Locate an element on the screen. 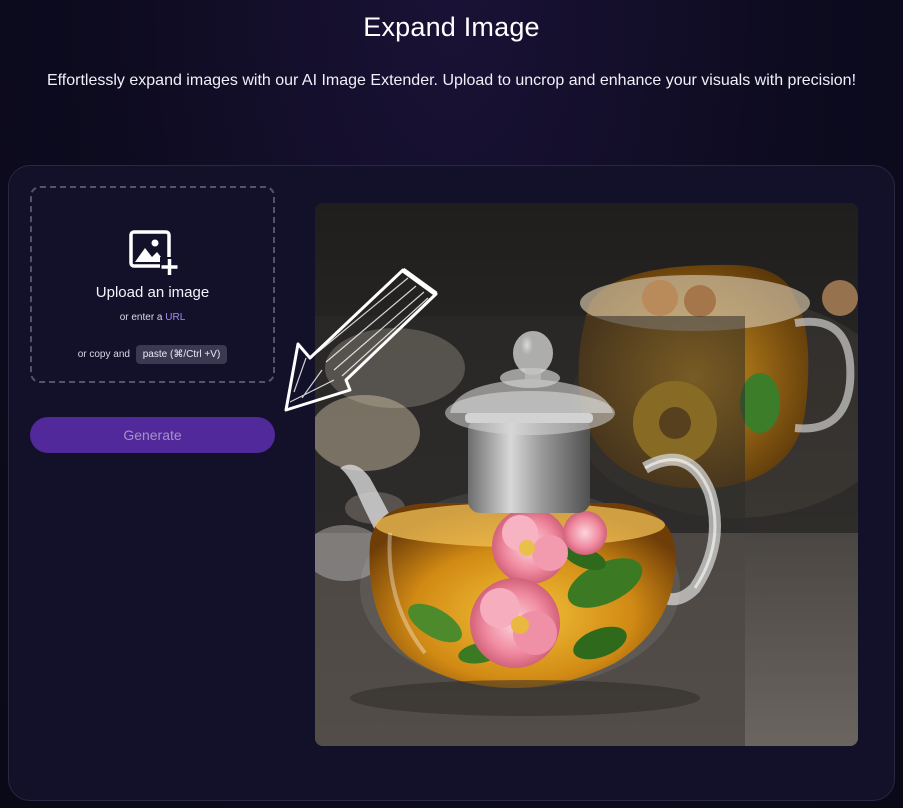 The height and width of the screenshot is (808, 903). url-link: URL is located at coordinates (175, 317).